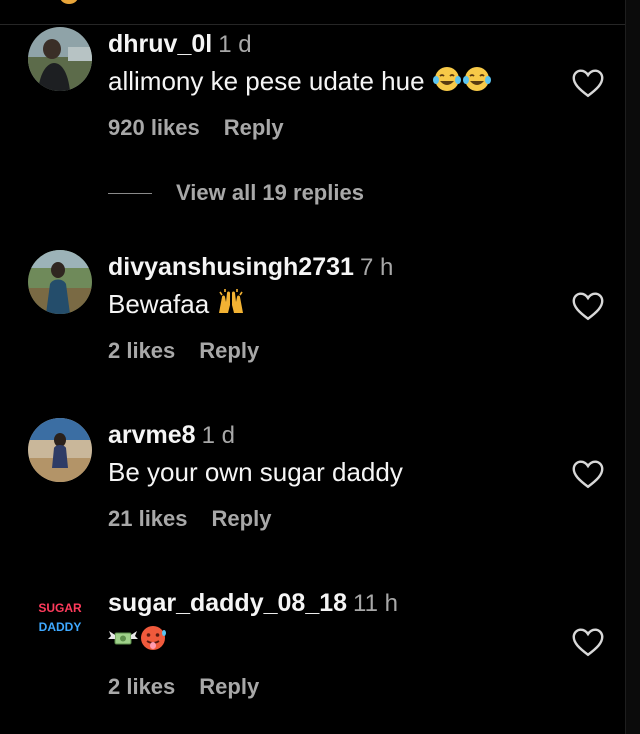 The image size is (640, 734). Describe the element at coordinates (148, 518) in the screenshot. I see `likes-count: 21 likes` at that location.